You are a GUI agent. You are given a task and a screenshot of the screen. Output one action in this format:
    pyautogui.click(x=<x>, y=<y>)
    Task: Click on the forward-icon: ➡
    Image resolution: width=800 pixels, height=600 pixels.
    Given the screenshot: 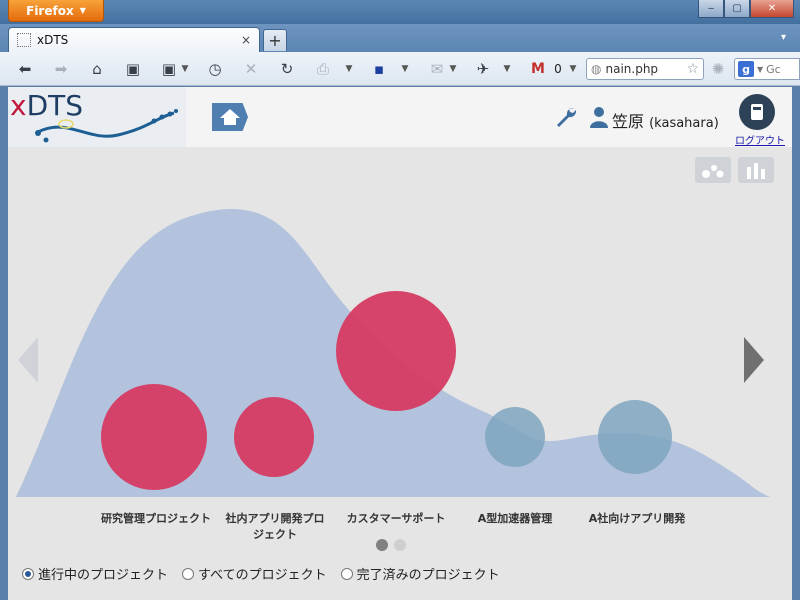 What is the action you would take?
    pyautogui.click(x=61, y=69)
    